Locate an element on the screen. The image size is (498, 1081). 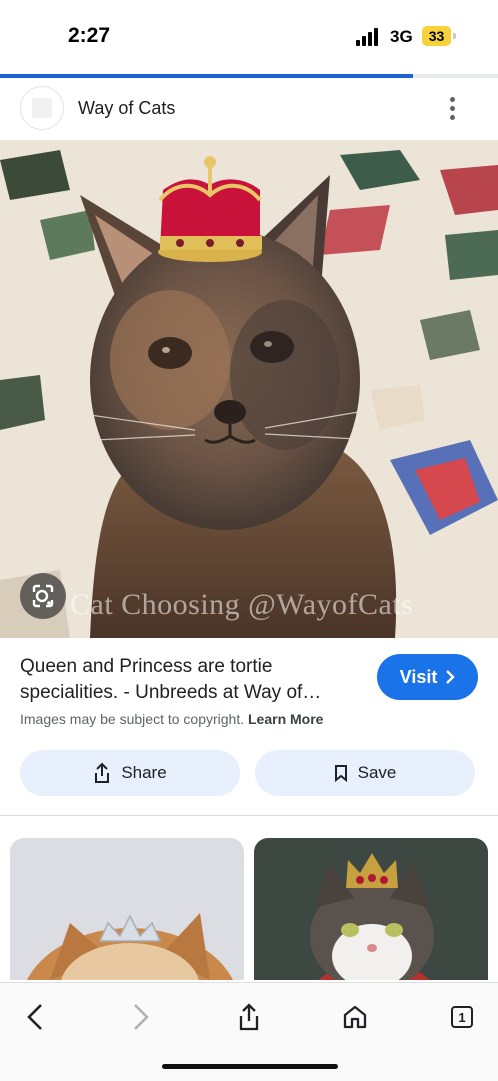
cat-with-crown-thumbnail is located at coordinates (371, 909).